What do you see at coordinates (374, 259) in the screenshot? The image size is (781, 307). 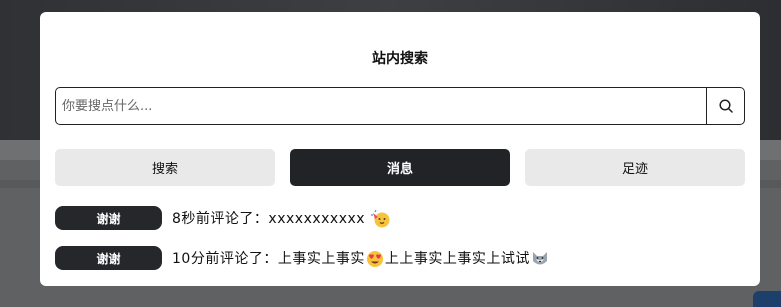 I see `heart-eyes-emoji-icon` at bounding box center [374, 259].